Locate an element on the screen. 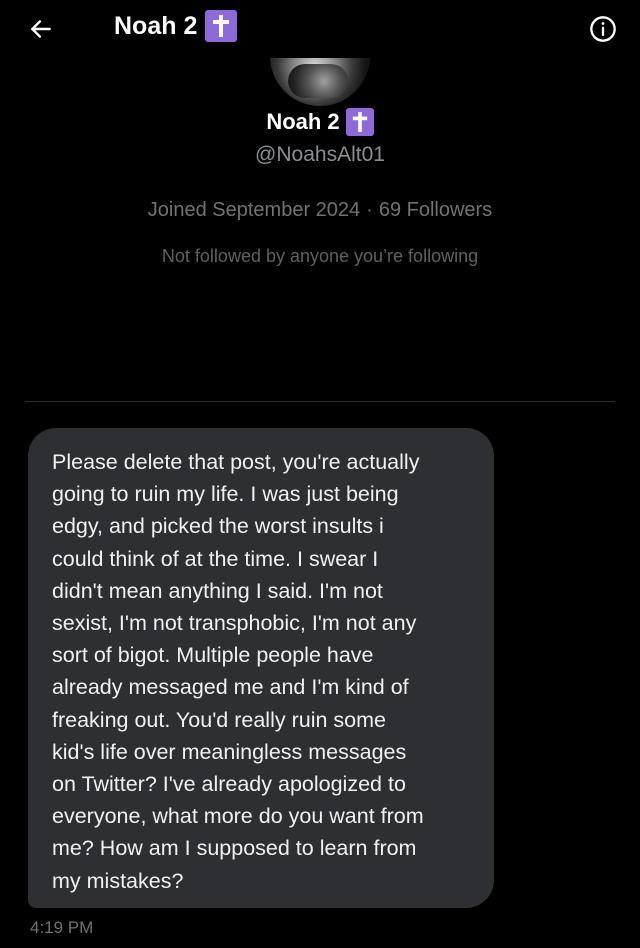  followers-count: 69 Followers is located at coordinates (435, 210).